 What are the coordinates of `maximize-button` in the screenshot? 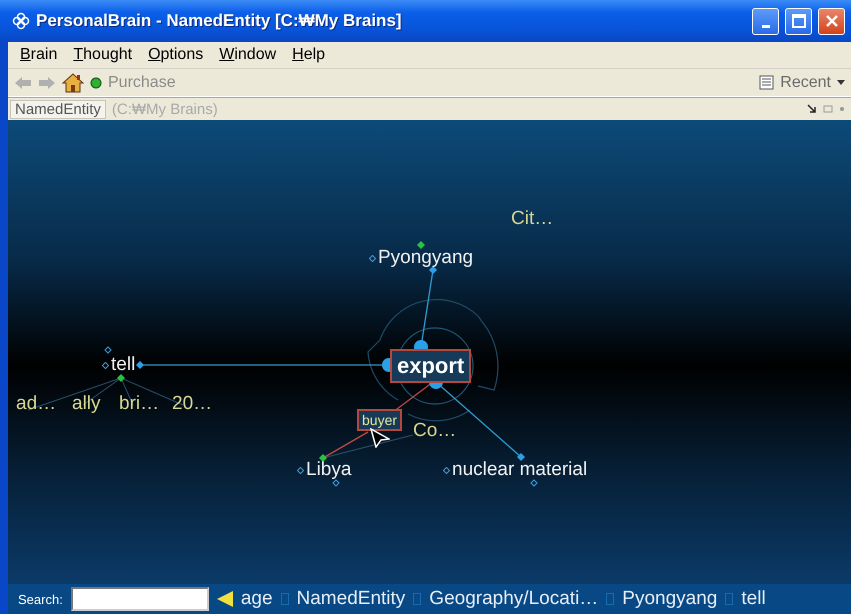 It's located at (798, 21).